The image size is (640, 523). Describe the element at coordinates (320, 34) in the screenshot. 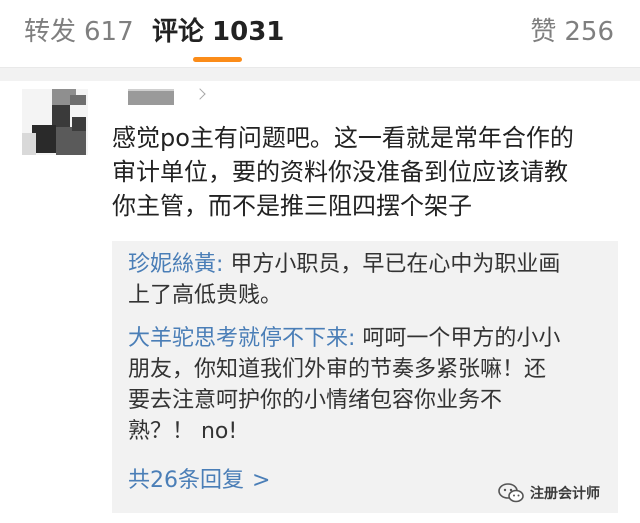

I see `tab-bar: 转发 617 评论 1031 赞 256` at that location.